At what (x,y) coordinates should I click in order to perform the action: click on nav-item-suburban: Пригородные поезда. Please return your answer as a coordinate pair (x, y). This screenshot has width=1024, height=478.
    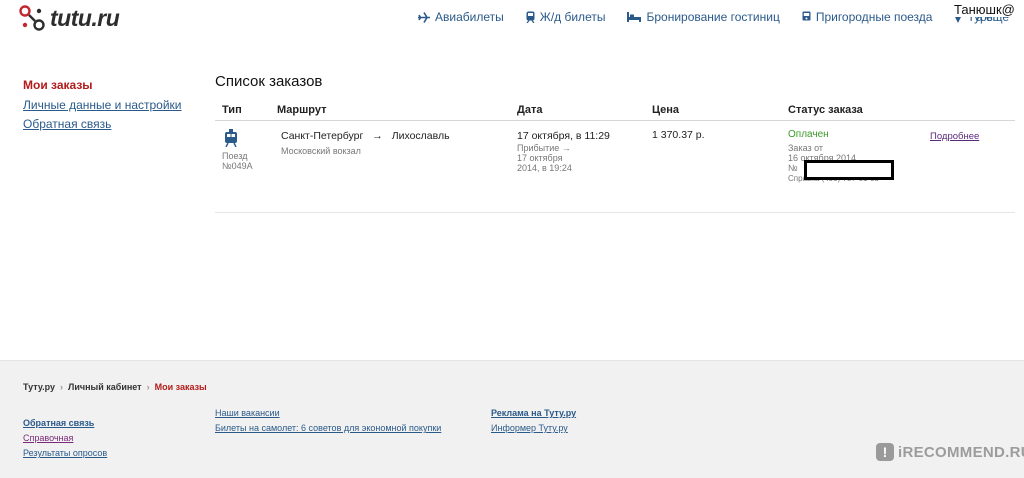
    Looking at the image, I should click on (867, 17).